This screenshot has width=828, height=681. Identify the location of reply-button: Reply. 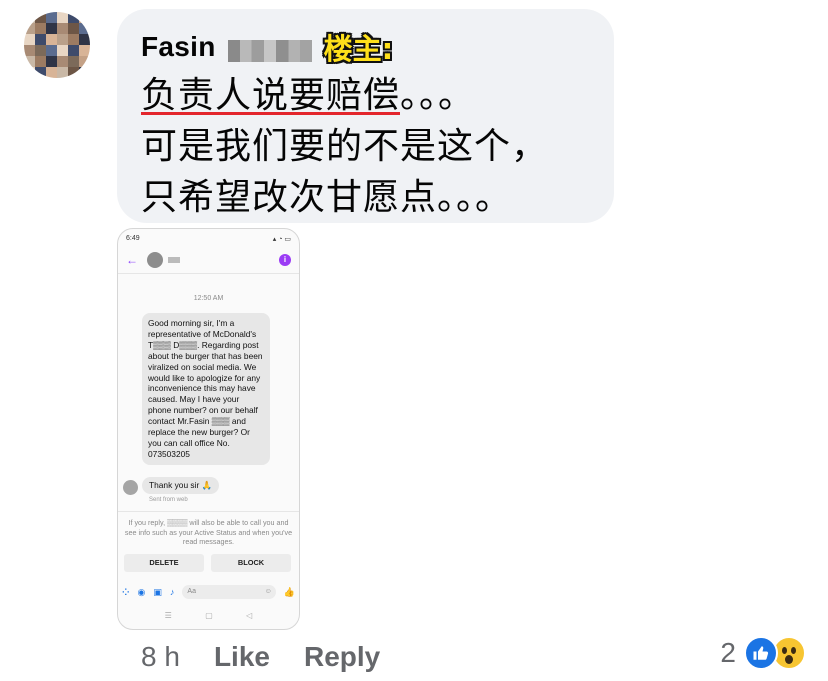
(342, 657).